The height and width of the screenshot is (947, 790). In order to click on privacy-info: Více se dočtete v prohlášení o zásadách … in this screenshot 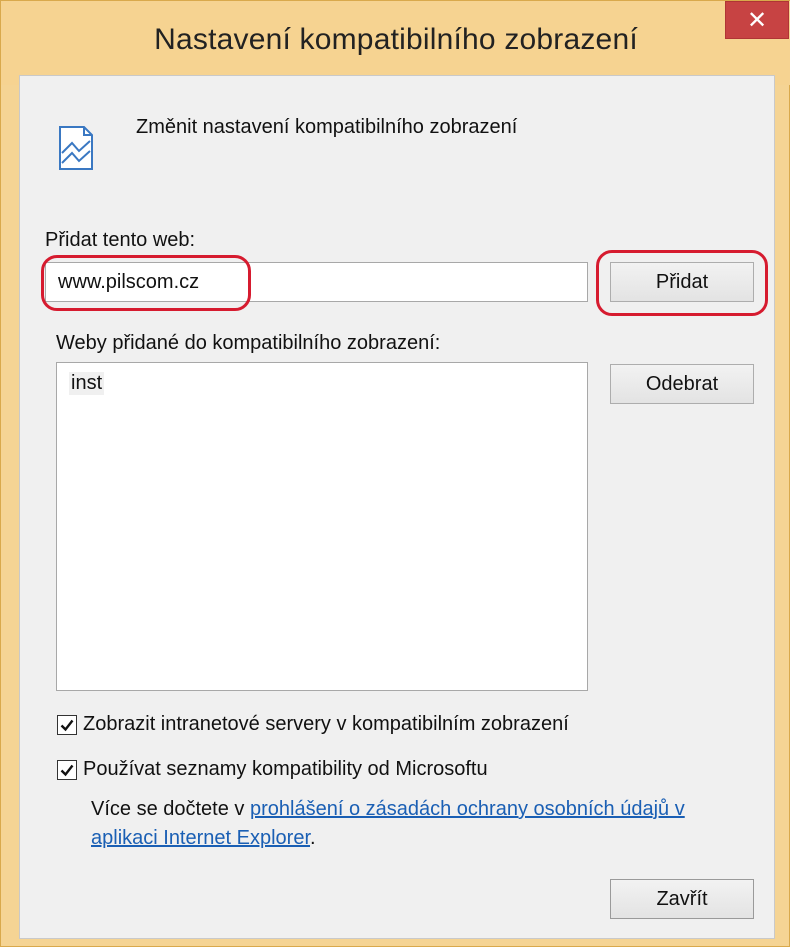, I will do `click(421, 824)`.